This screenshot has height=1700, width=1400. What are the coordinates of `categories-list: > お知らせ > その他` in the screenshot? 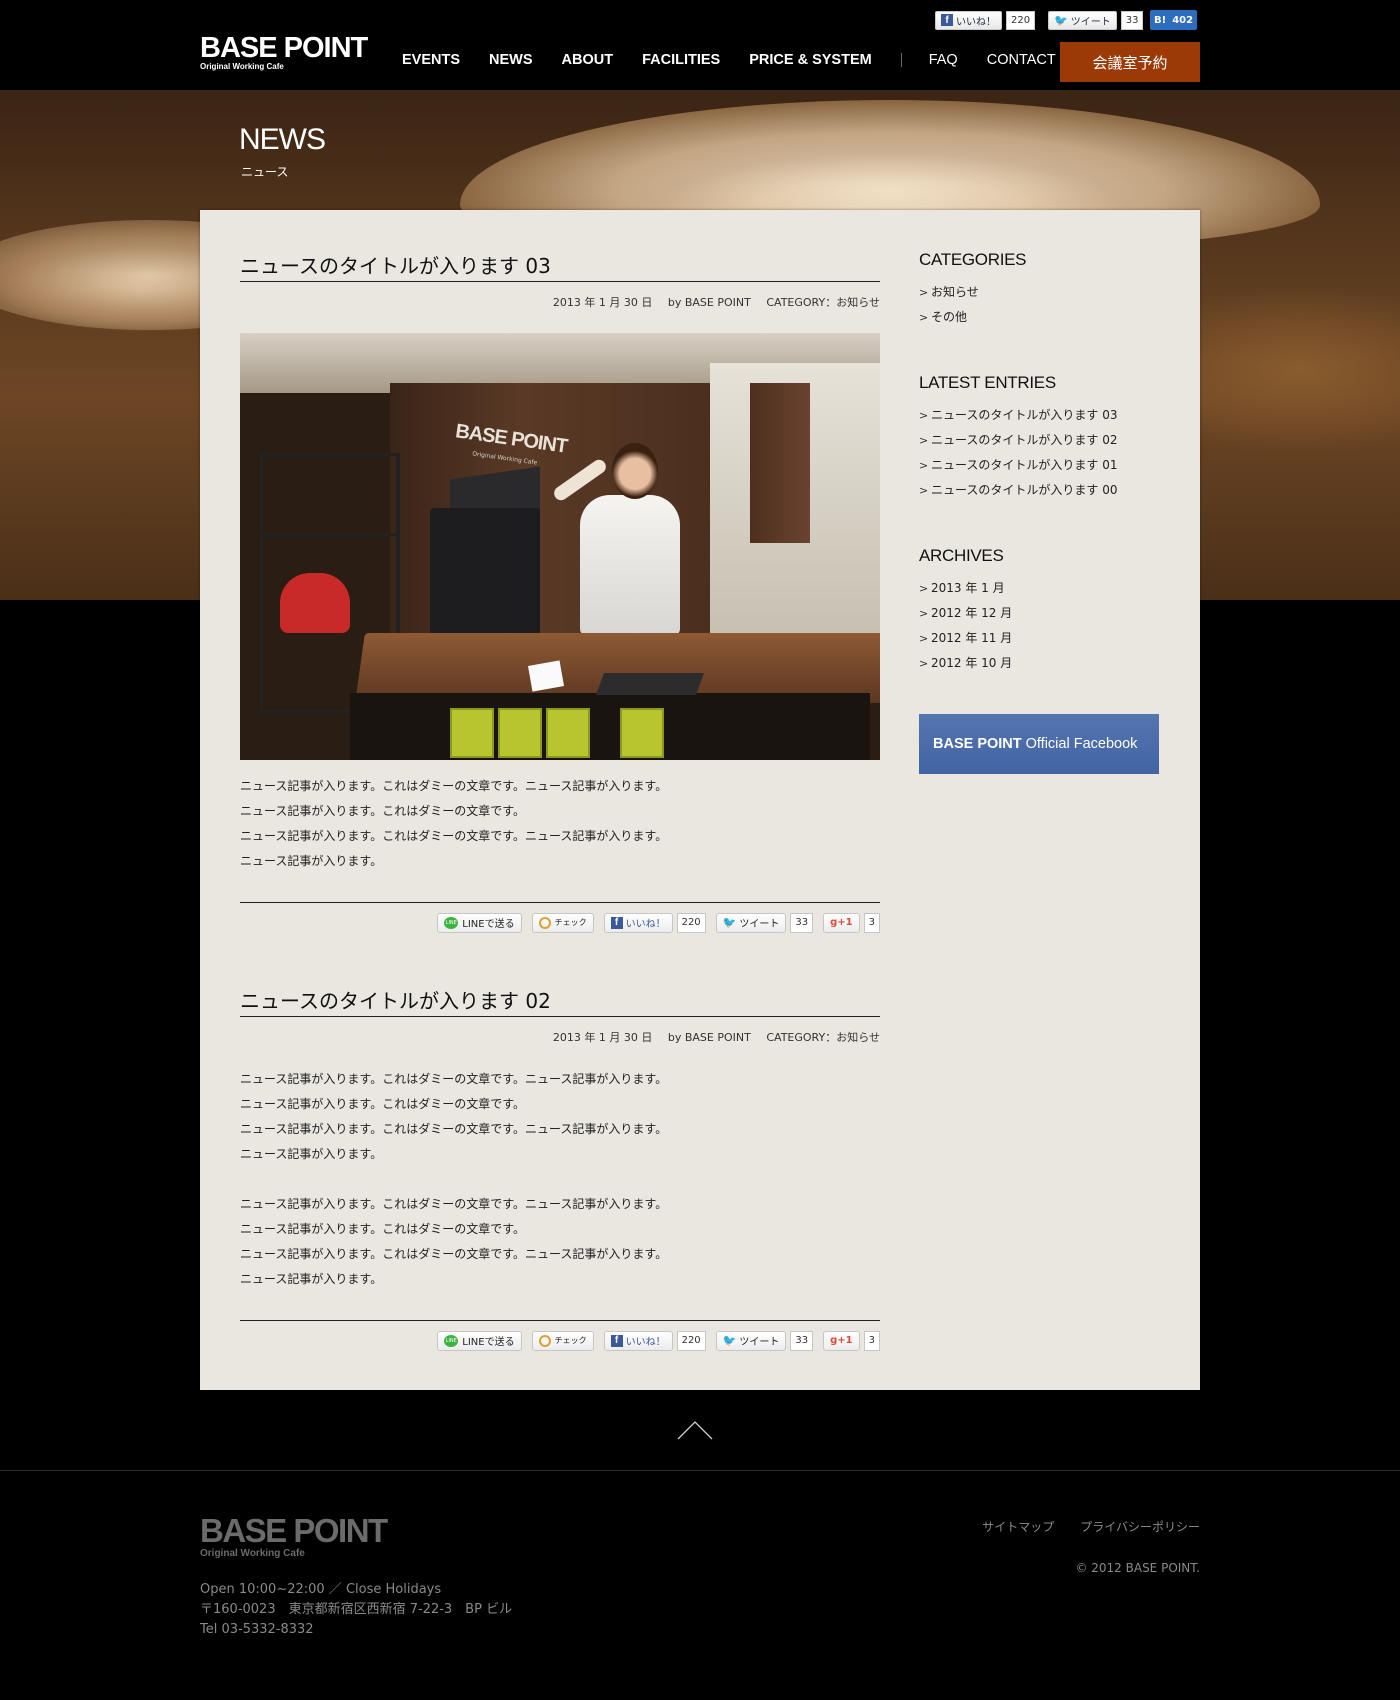 It's located at (1041, 305).